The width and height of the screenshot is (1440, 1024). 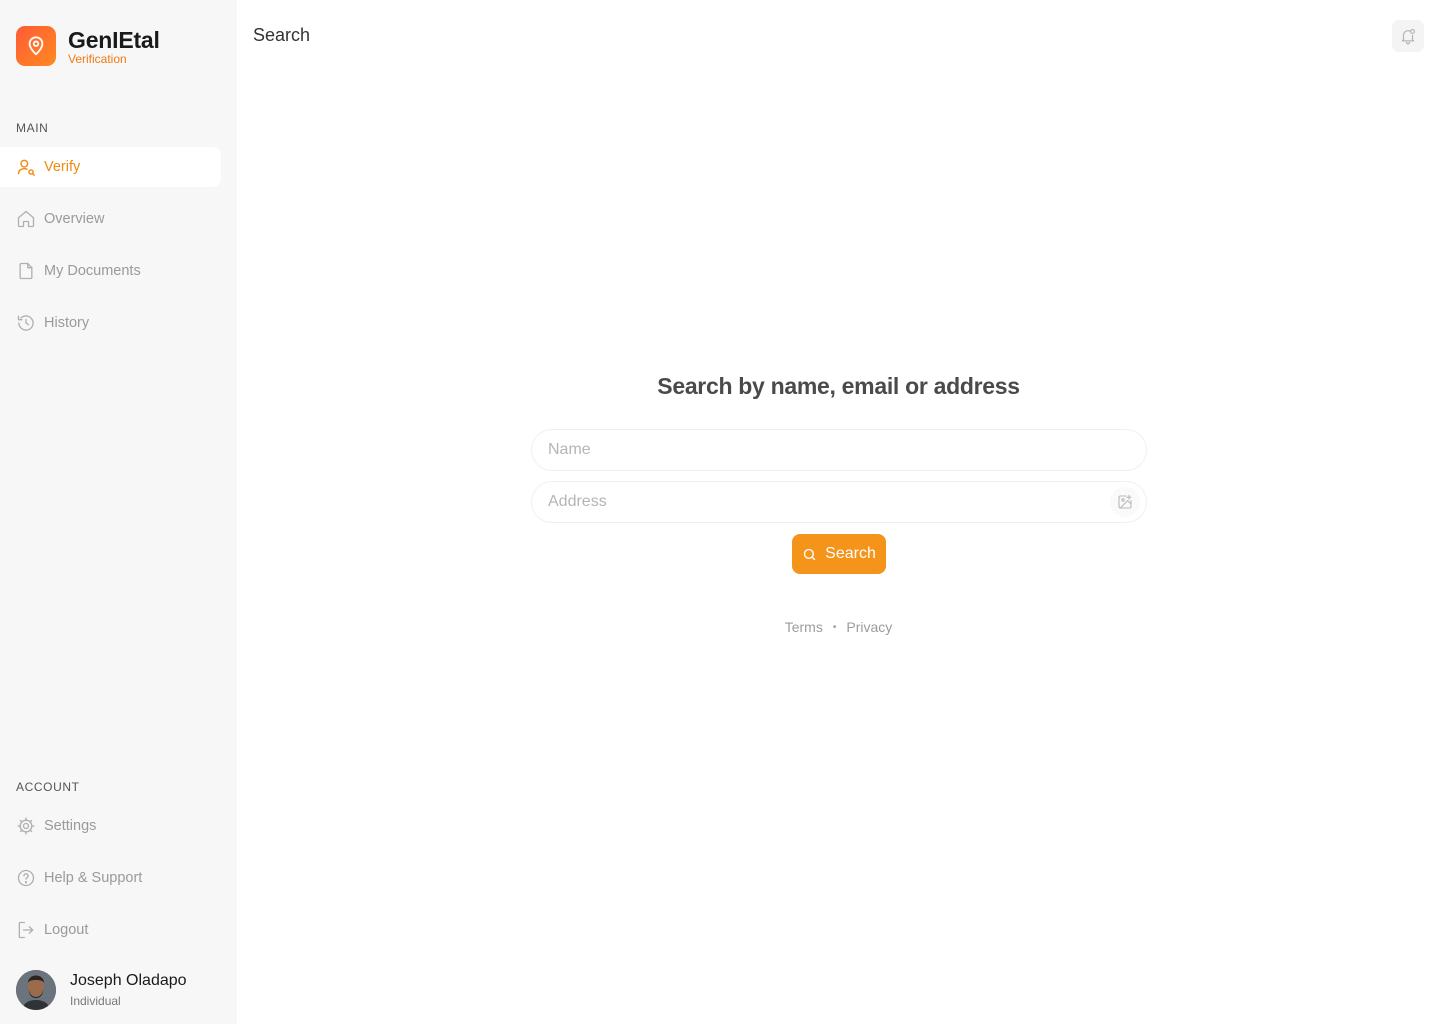 I want to click on sidebar-item-label: Help & Support, so click(x=93, y=878).